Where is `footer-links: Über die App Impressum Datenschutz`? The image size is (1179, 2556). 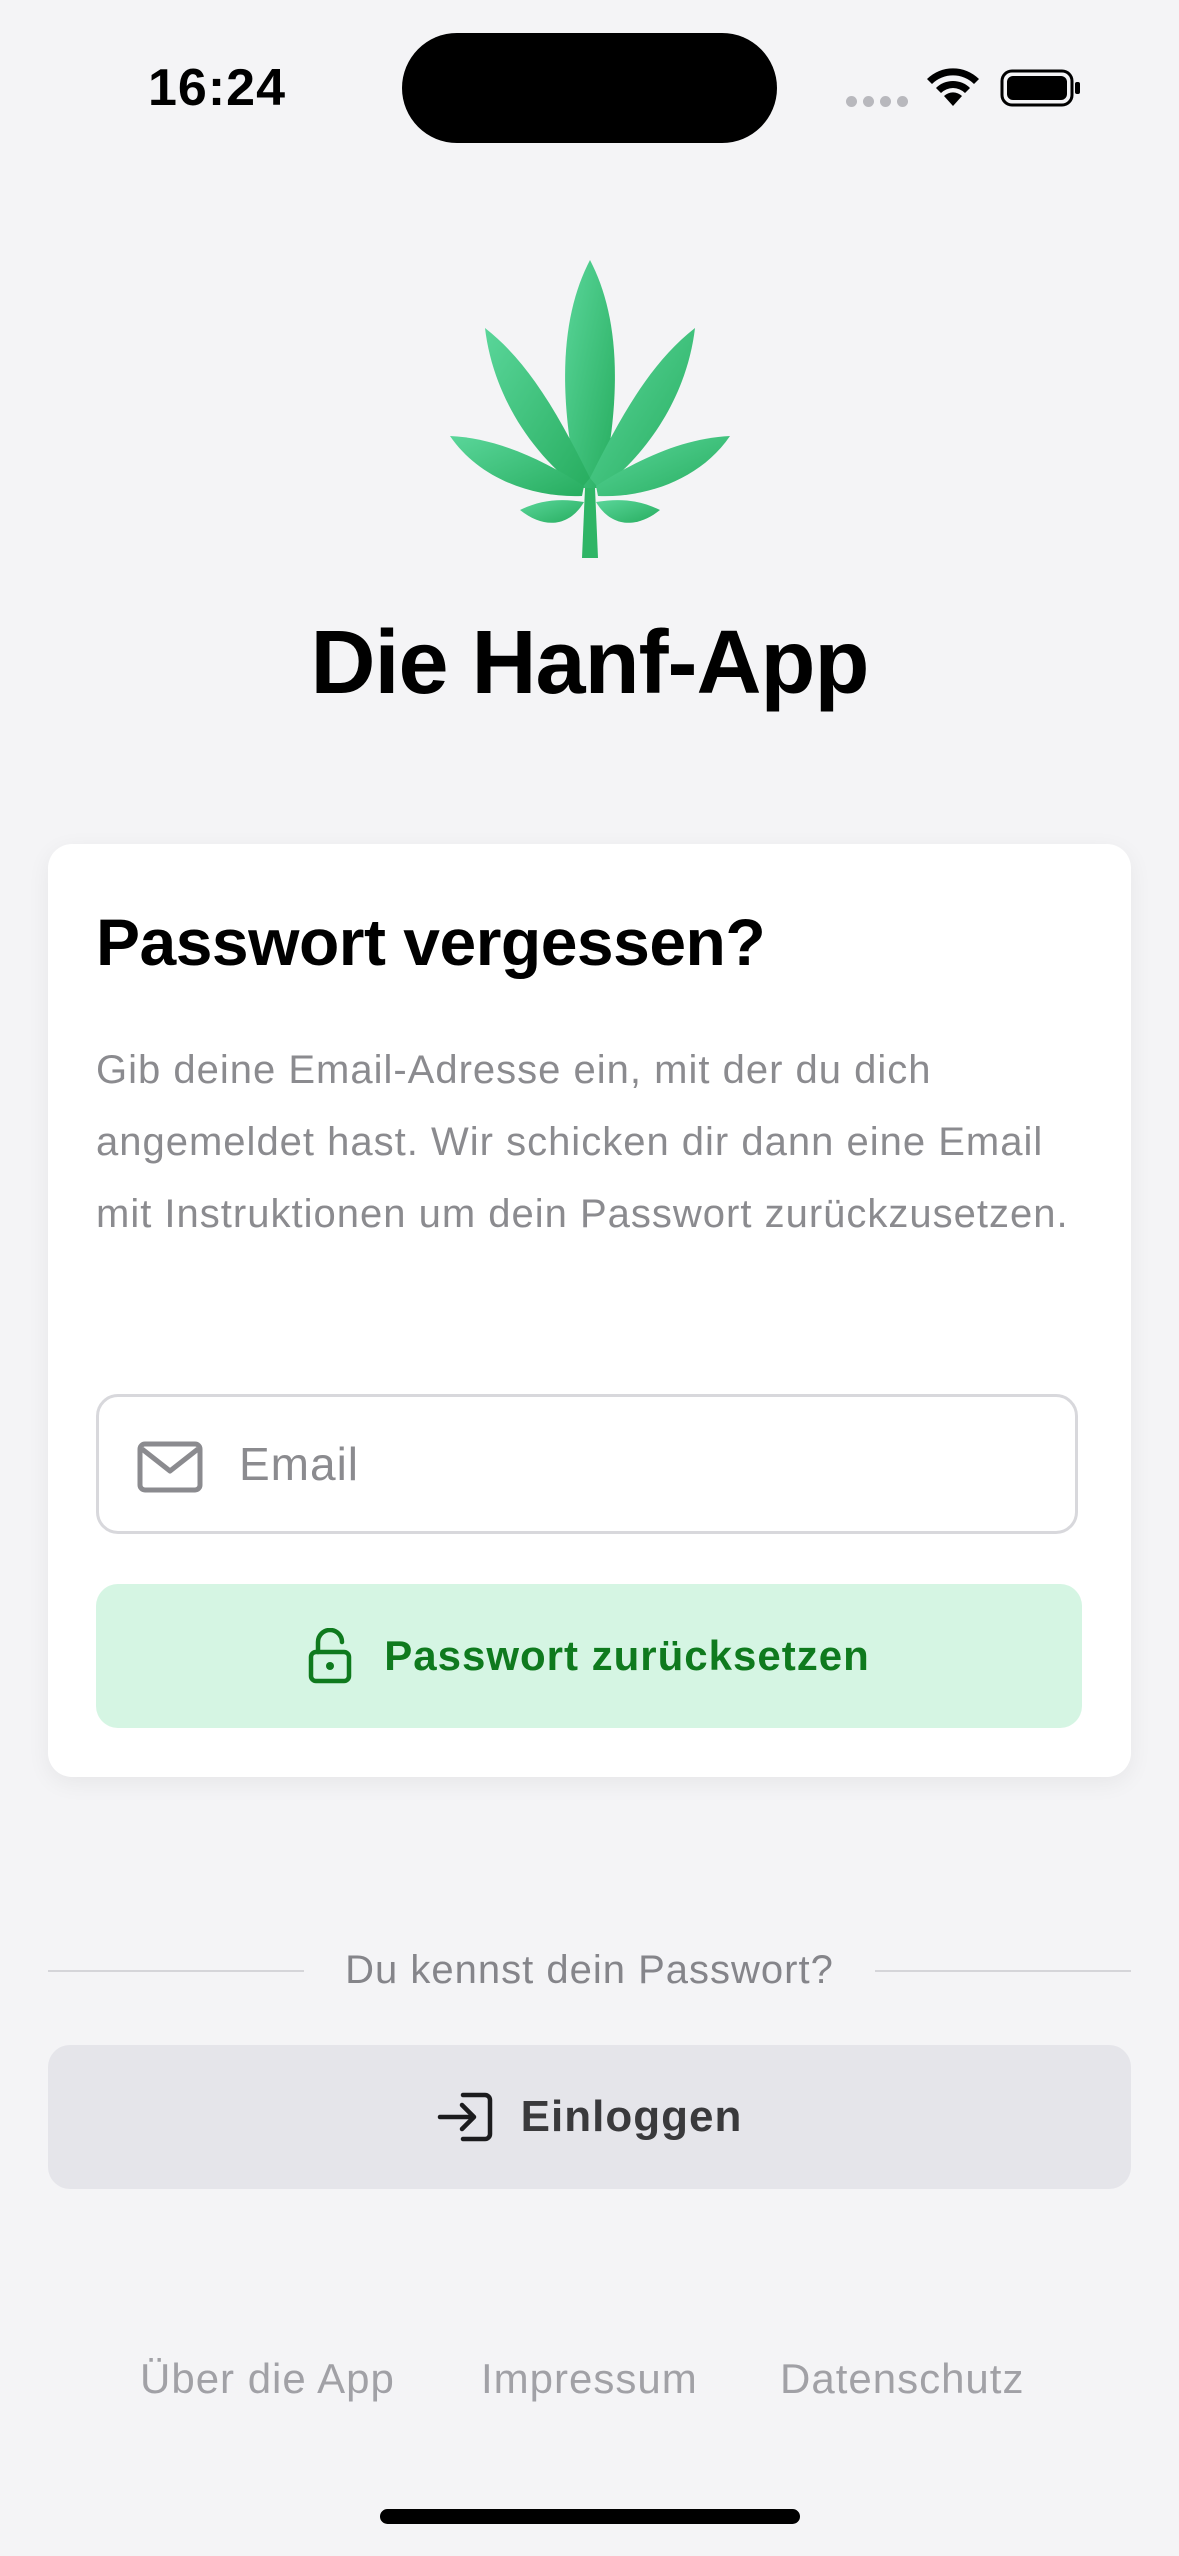
footer-links: Über die App Impressum Datenschutz is located at coordinates (589, 2385).